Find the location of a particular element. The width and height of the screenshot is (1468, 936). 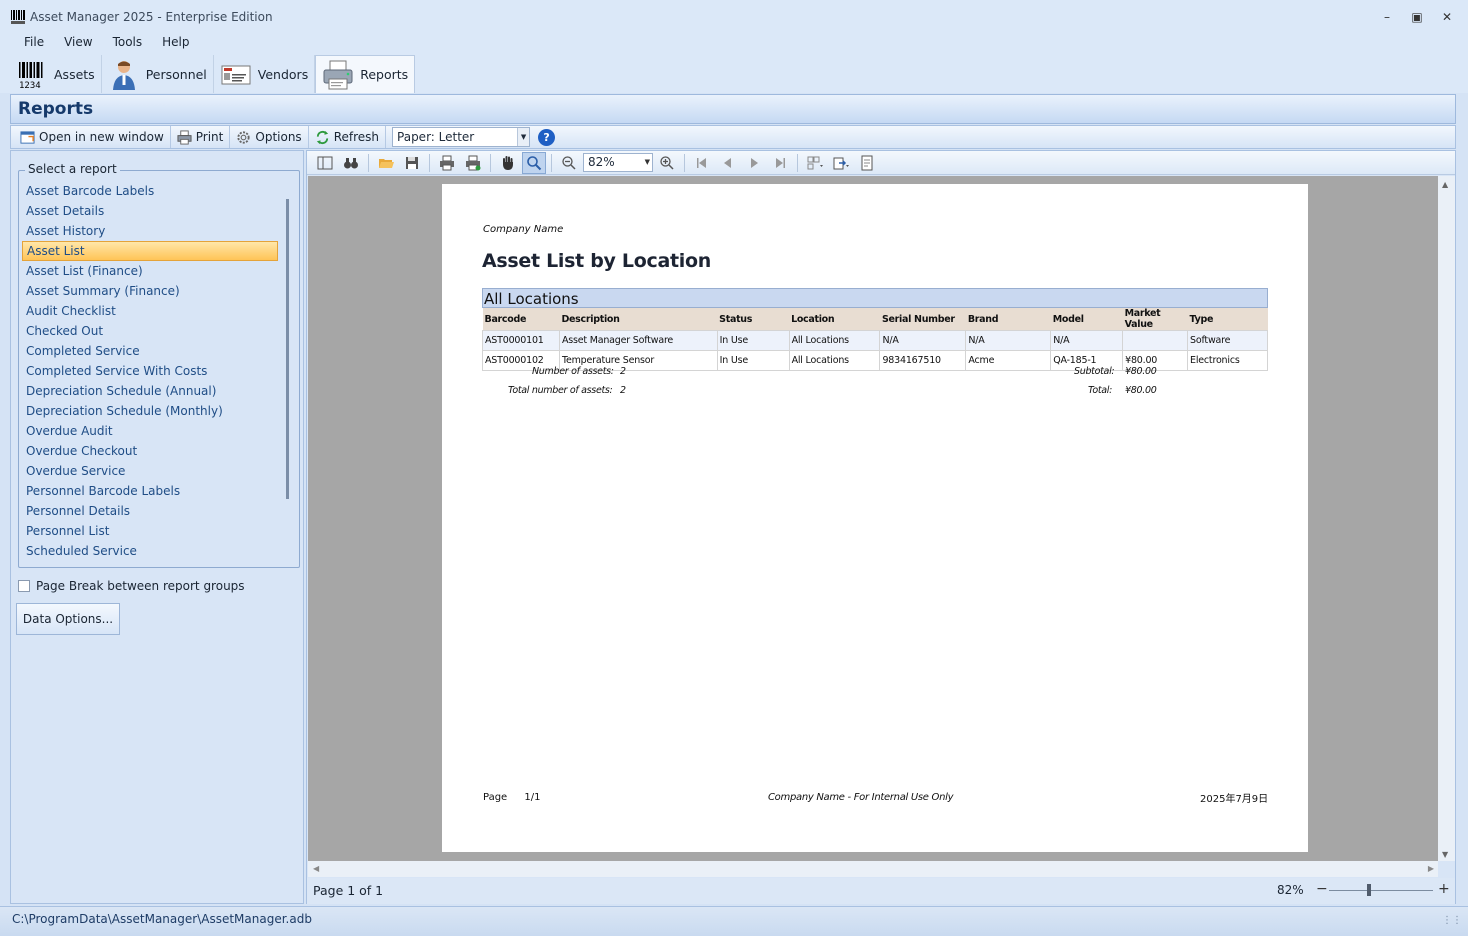

preview-vertical-scrollbar: ▲ ▼ is located at coordinates (1446, 518).